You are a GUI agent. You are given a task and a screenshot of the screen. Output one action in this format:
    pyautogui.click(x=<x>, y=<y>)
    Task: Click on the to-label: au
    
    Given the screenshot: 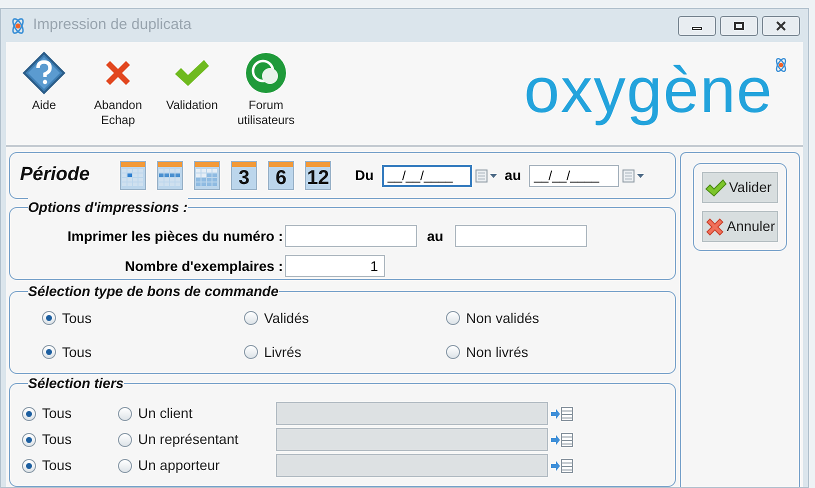 What is the action you would take?
    pyautogui.click(x=513, y=176)
    